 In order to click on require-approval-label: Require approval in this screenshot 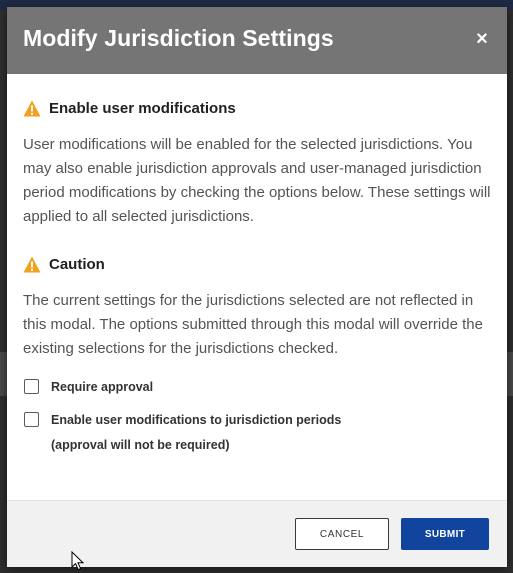, I will do `click(102, 387)`.